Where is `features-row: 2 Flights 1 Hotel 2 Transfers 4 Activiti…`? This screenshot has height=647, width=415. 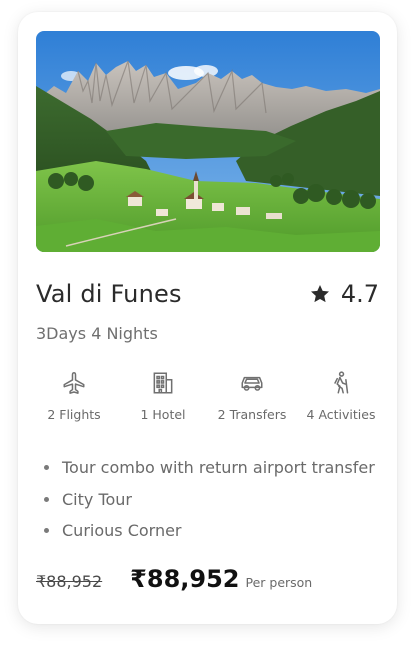
features-row: 2 Flights 1 Hotel 2 Transfers 4 Activiti… is located at coordinates (207, 396).